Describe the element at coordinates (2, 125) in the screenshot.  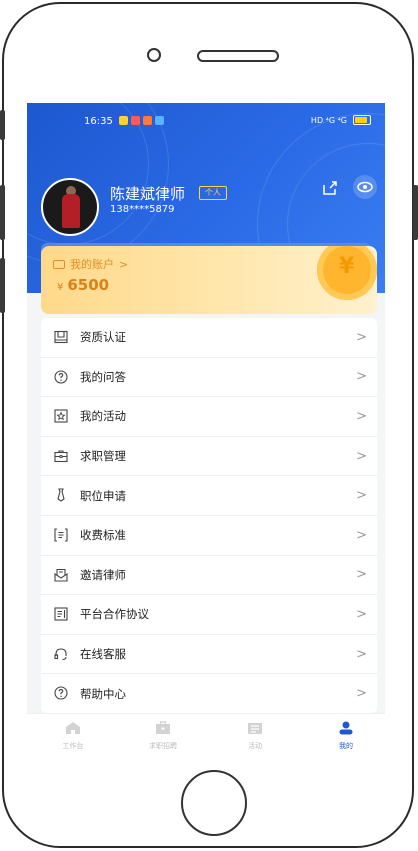
I see `mute-switch` at that location.